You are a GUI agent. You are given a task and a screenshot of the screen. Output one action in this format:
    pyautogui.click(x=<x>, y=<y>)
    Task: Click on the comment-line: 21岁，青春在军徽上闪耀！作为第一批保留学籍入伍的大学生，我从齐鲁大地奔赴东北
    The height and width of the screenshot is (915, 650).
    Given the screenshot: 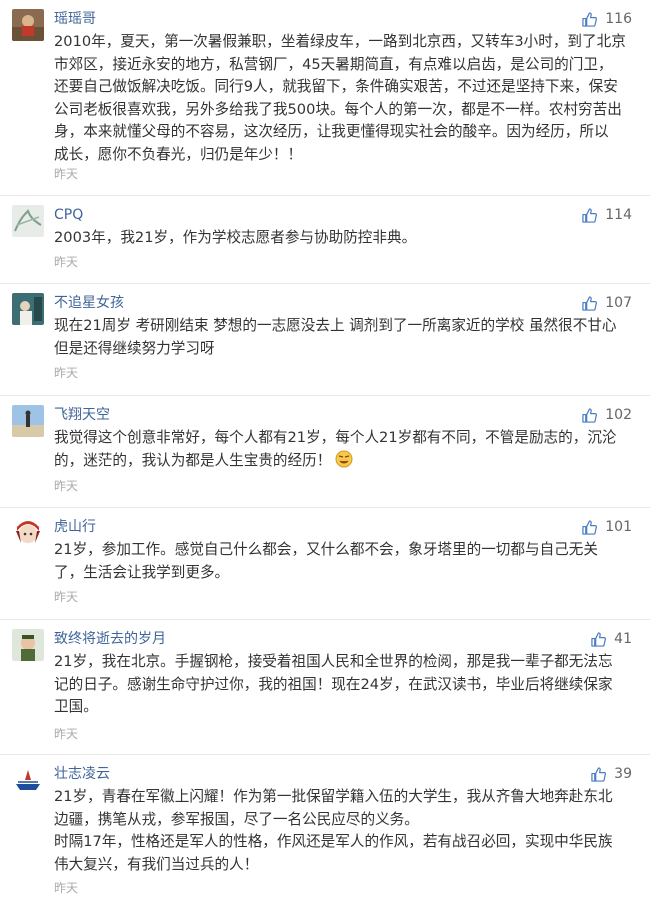 What is the action you would take?
    pyautogui.click(x=333, y=796)
    